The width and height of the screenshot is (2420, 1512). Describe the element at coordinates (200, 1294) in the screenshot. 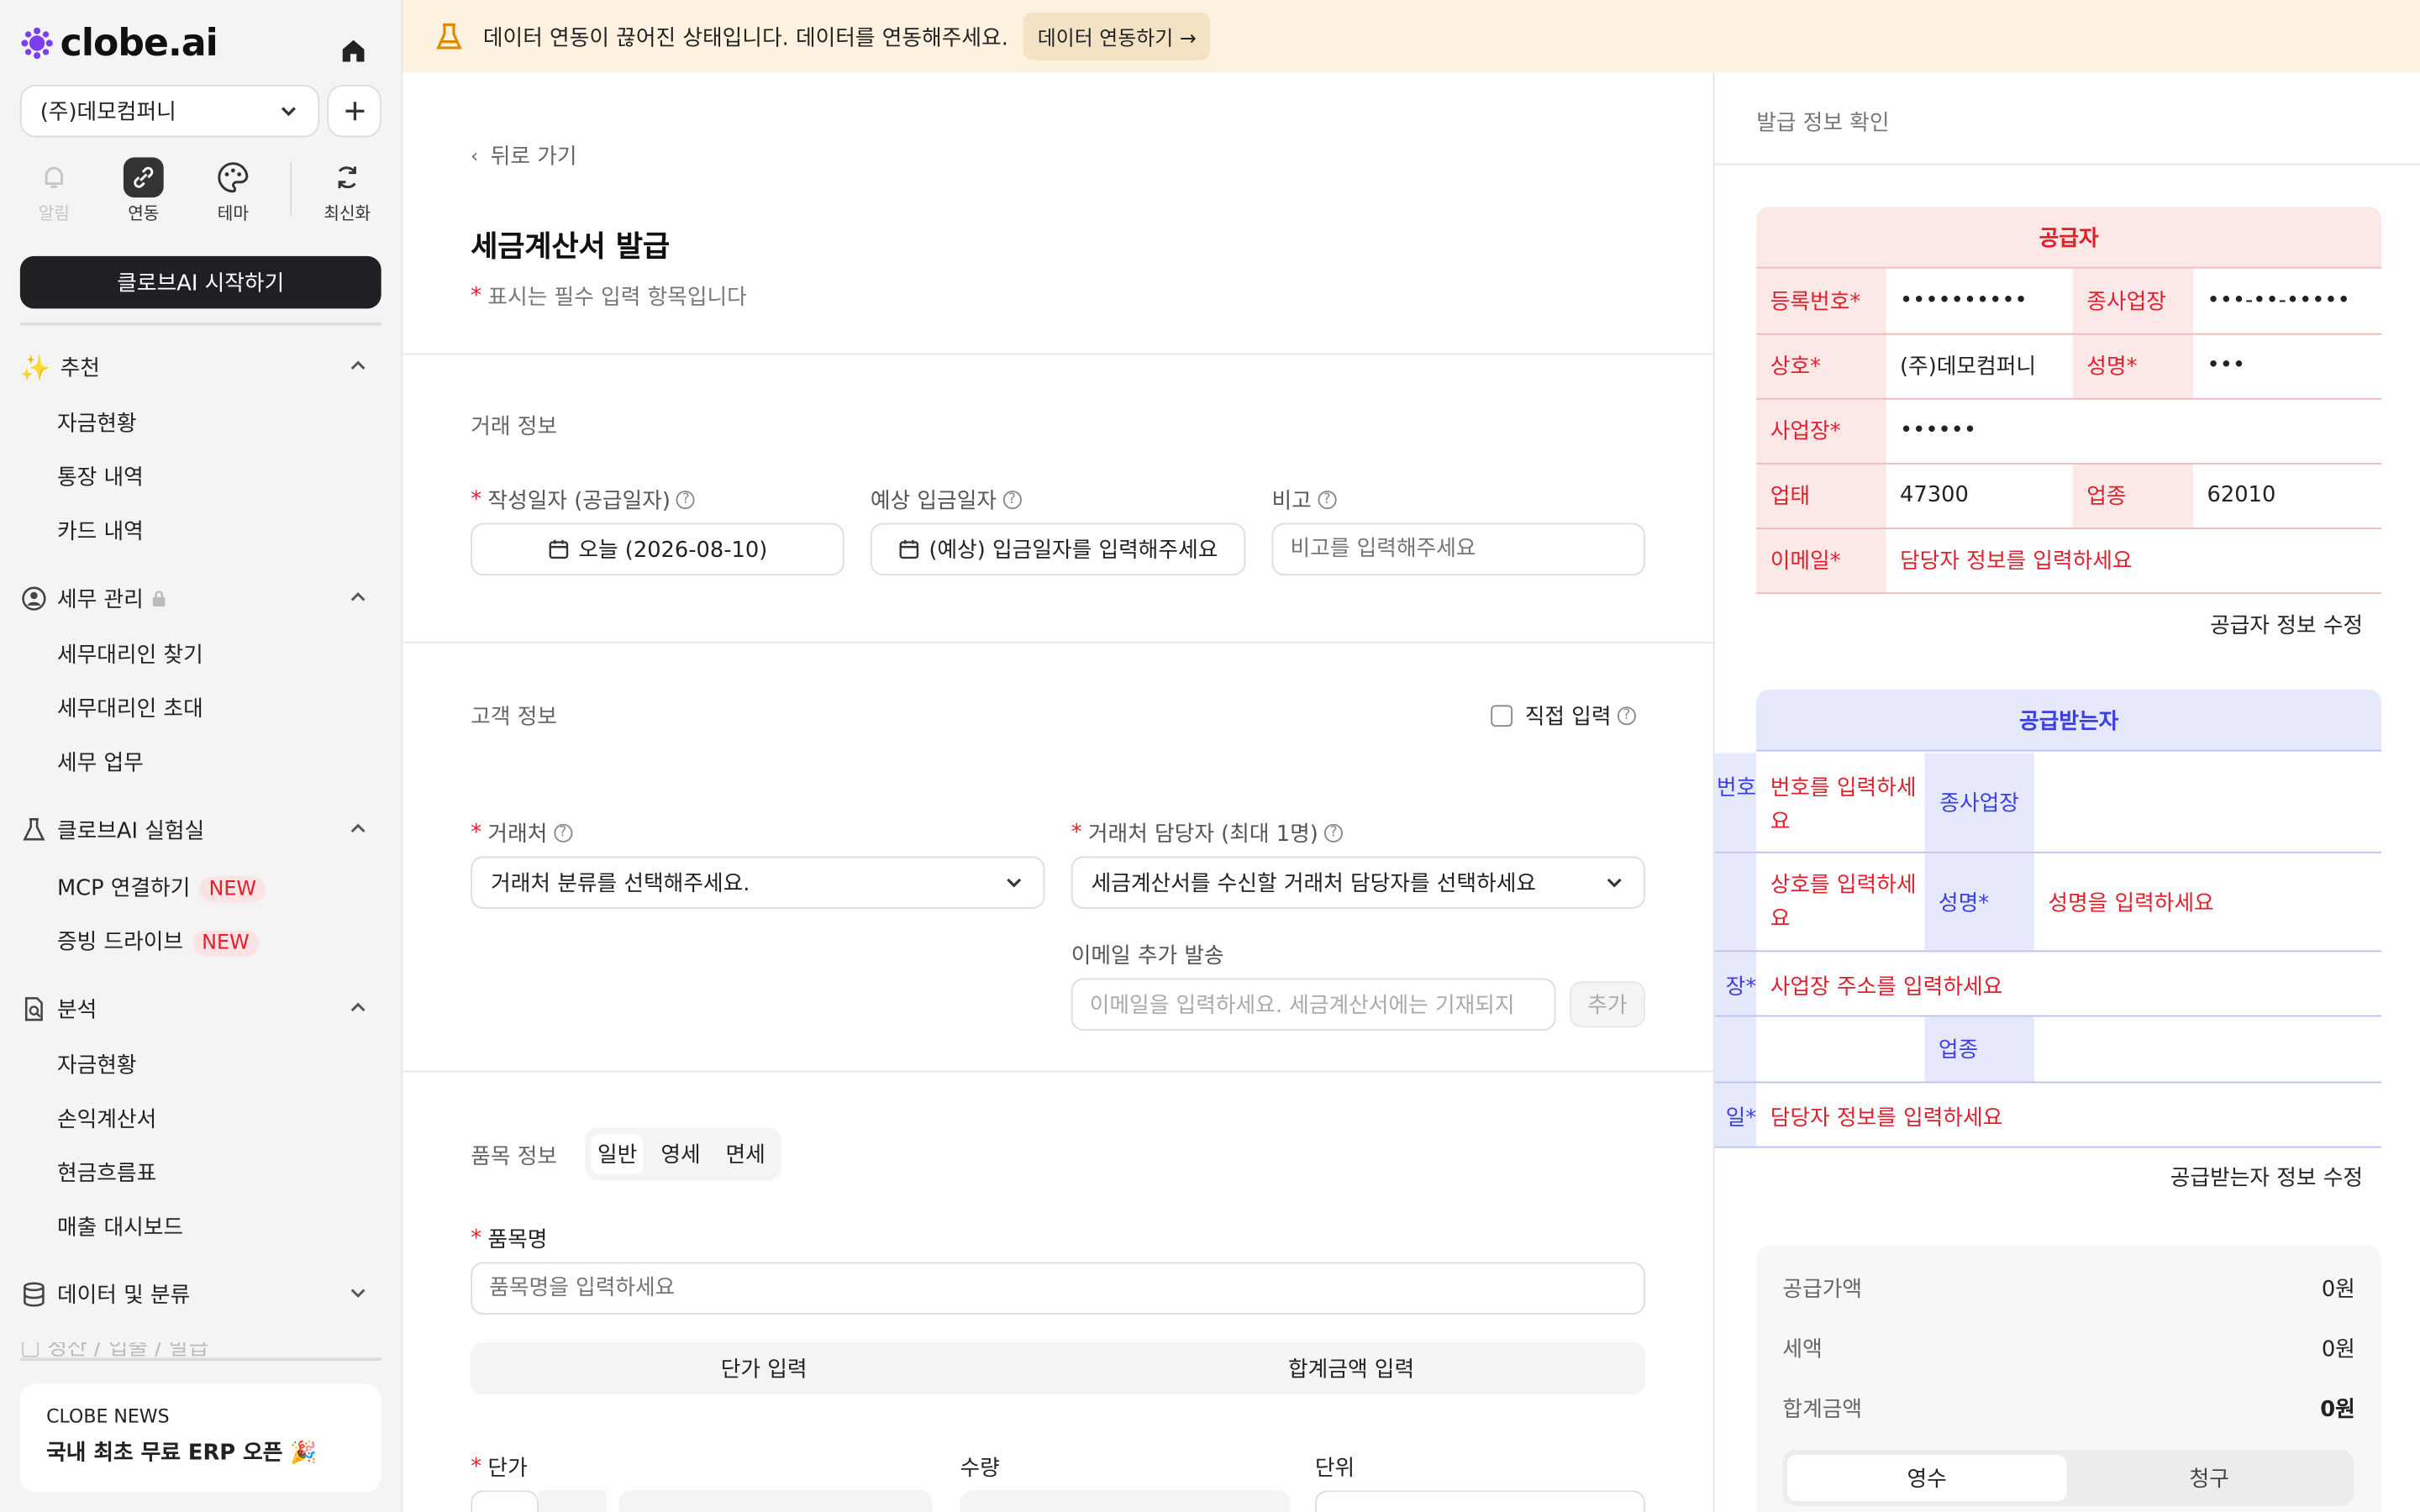

I see `section-data: 데이터 및 분류` at that location.